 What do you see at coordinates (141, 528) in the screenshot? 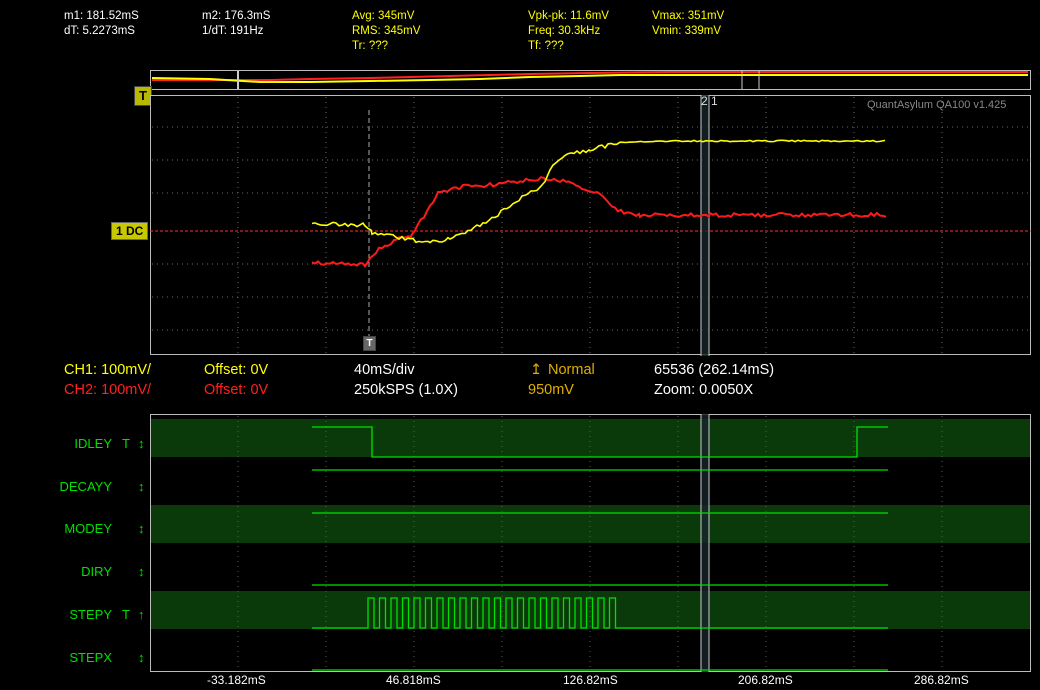
I see `logic-edge-icon-modey: ↕` at bounding box center [141, 528].